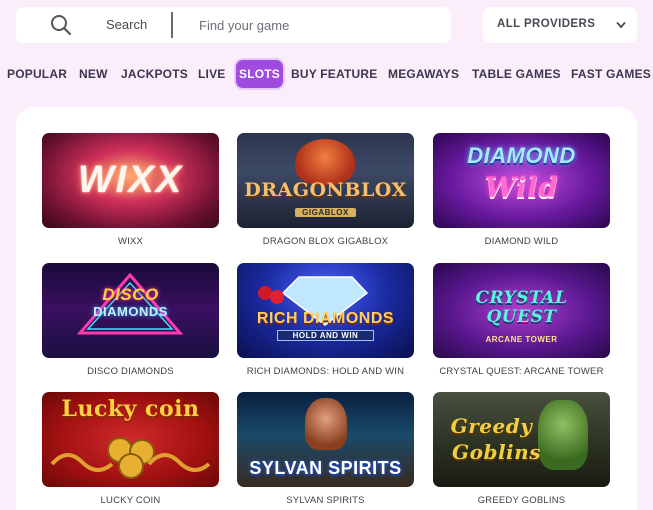  I want to click on game-thumbnail: Greedy Goblins, so click(521, 439).